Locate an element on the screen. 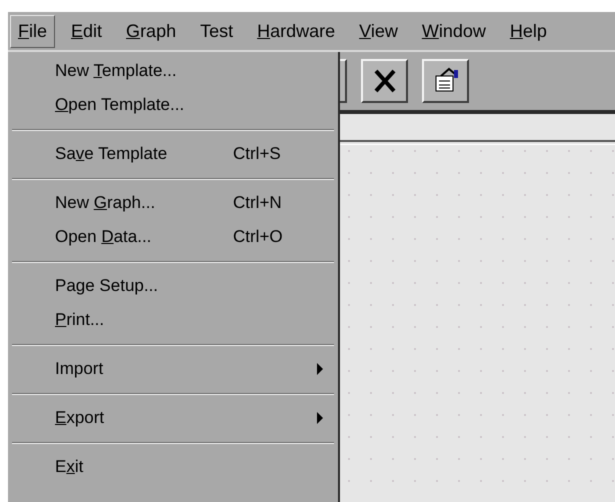 The image size is (615, 502). menu-bar-item: Graph is located at coordinates (151, 31).